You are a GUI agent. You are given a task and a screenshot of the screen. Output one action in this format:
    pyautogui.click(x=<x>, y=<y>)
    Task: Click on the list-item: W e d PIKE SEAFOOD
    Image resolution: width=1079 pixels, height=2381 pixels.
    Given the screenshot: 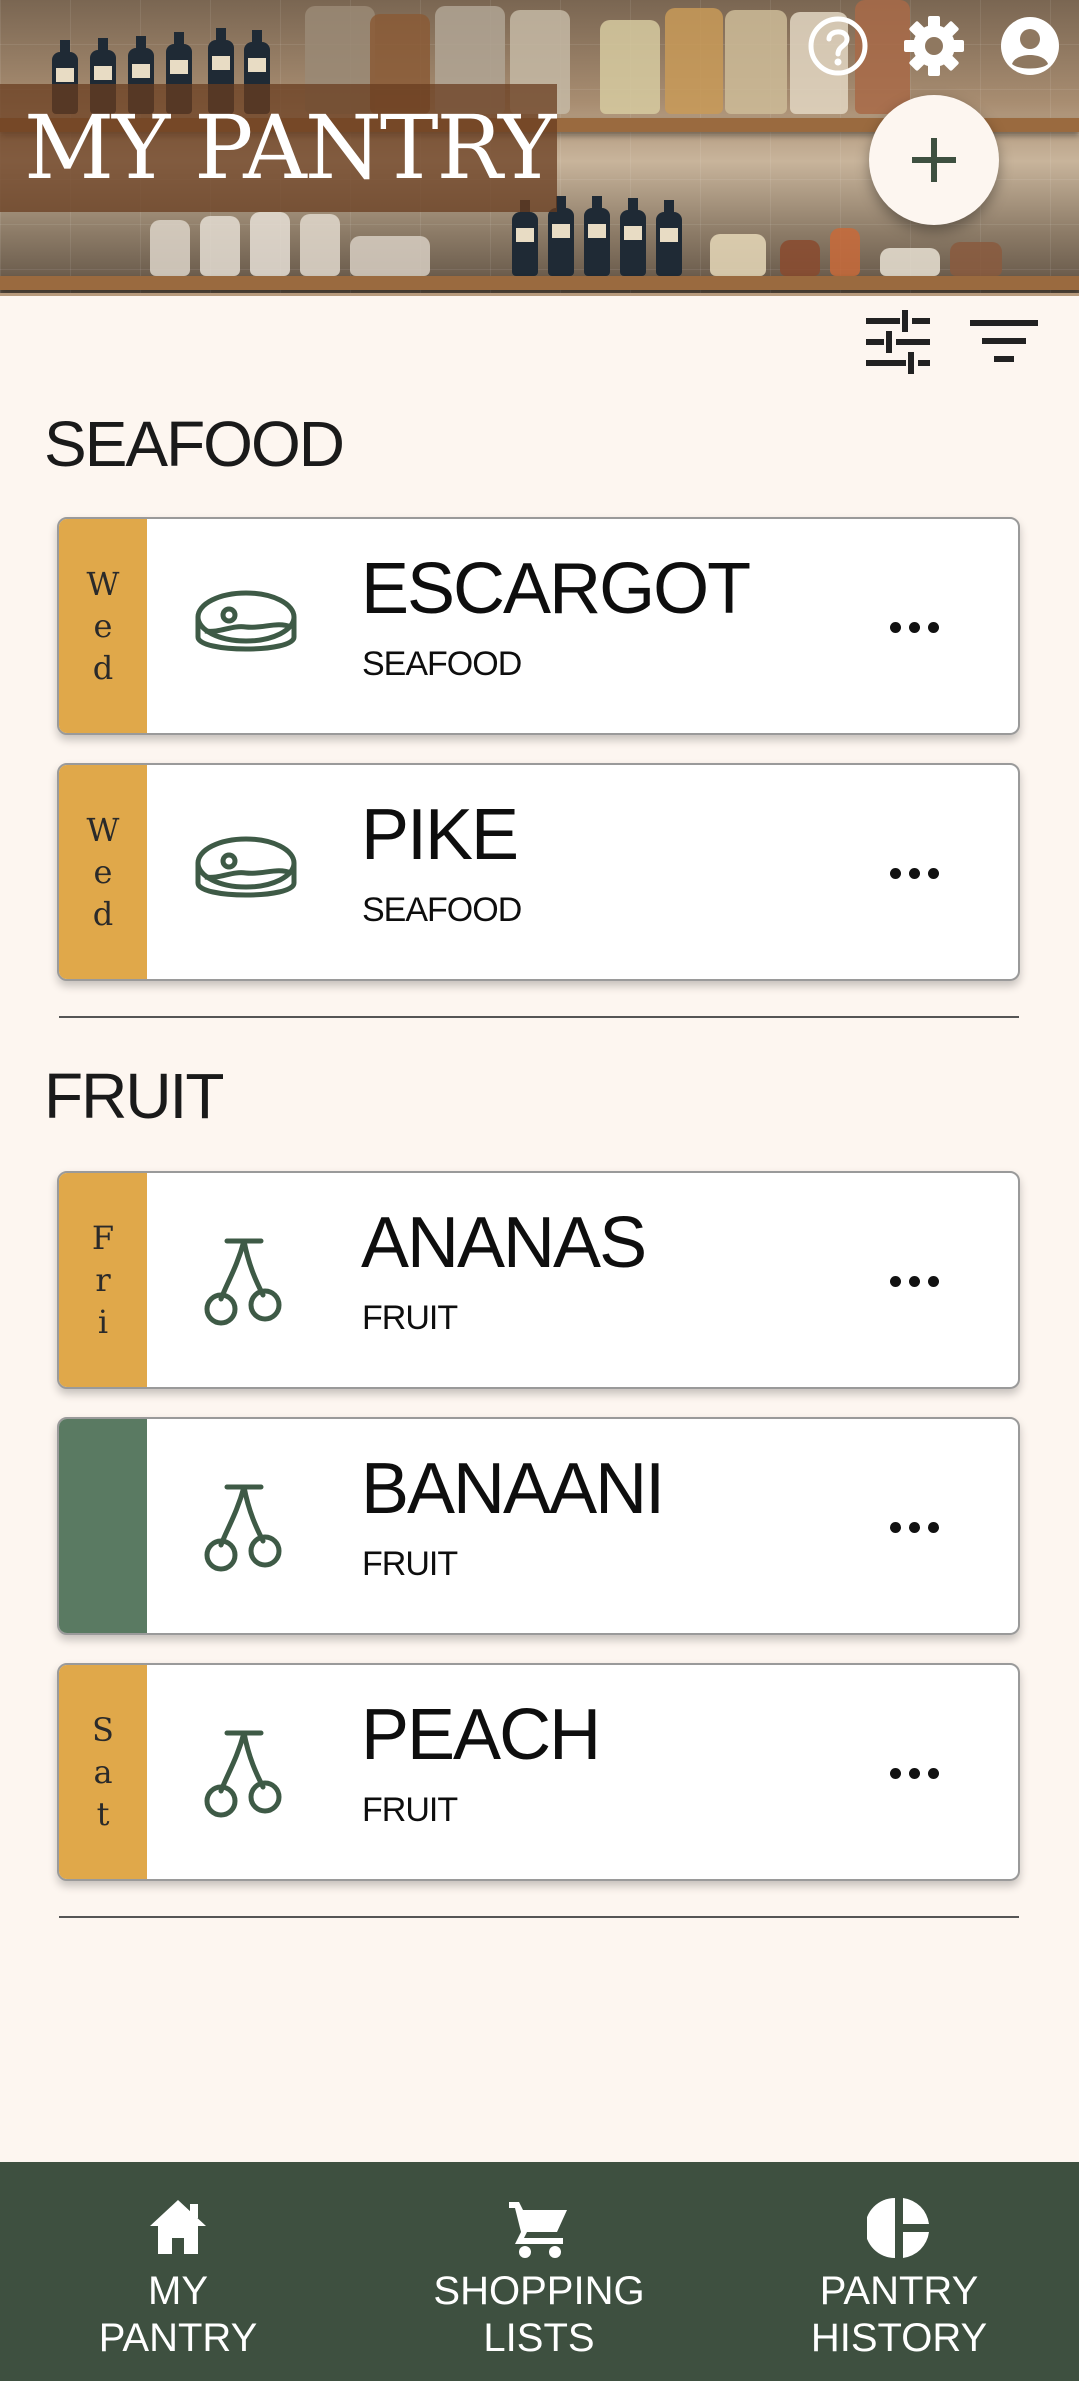 What is the action you would take?
    pyautogui.click(x=538, y=872)
    